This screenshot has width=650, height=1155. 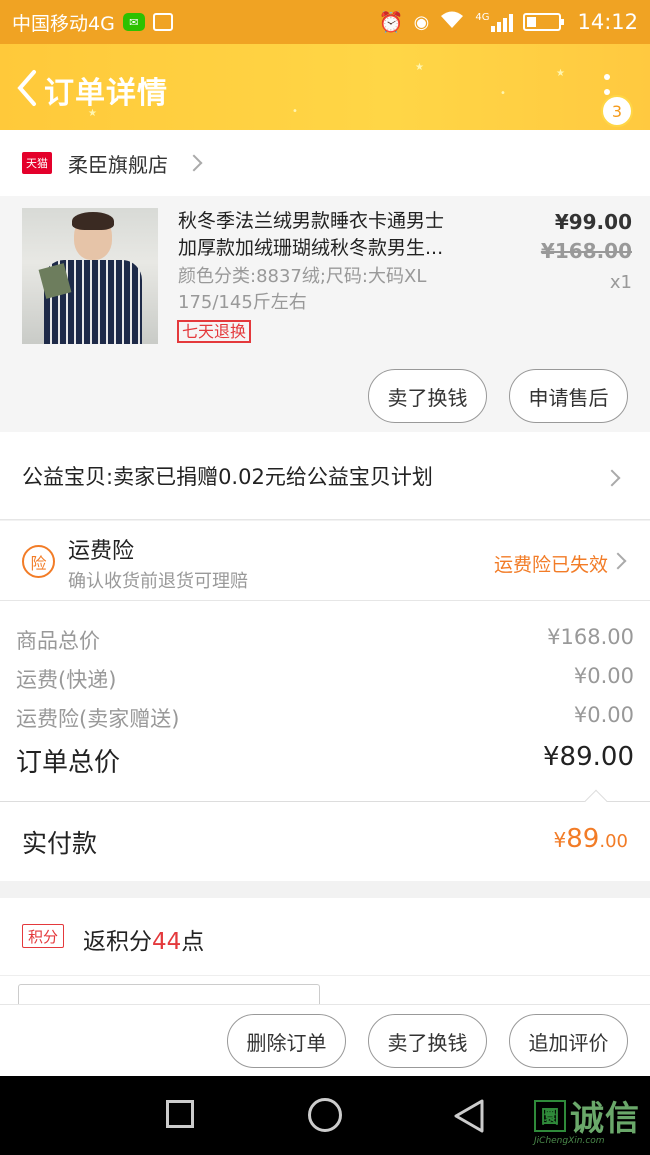 I want to click on watermark-url: JiChengXin.com, so click(x=569, y=1141).